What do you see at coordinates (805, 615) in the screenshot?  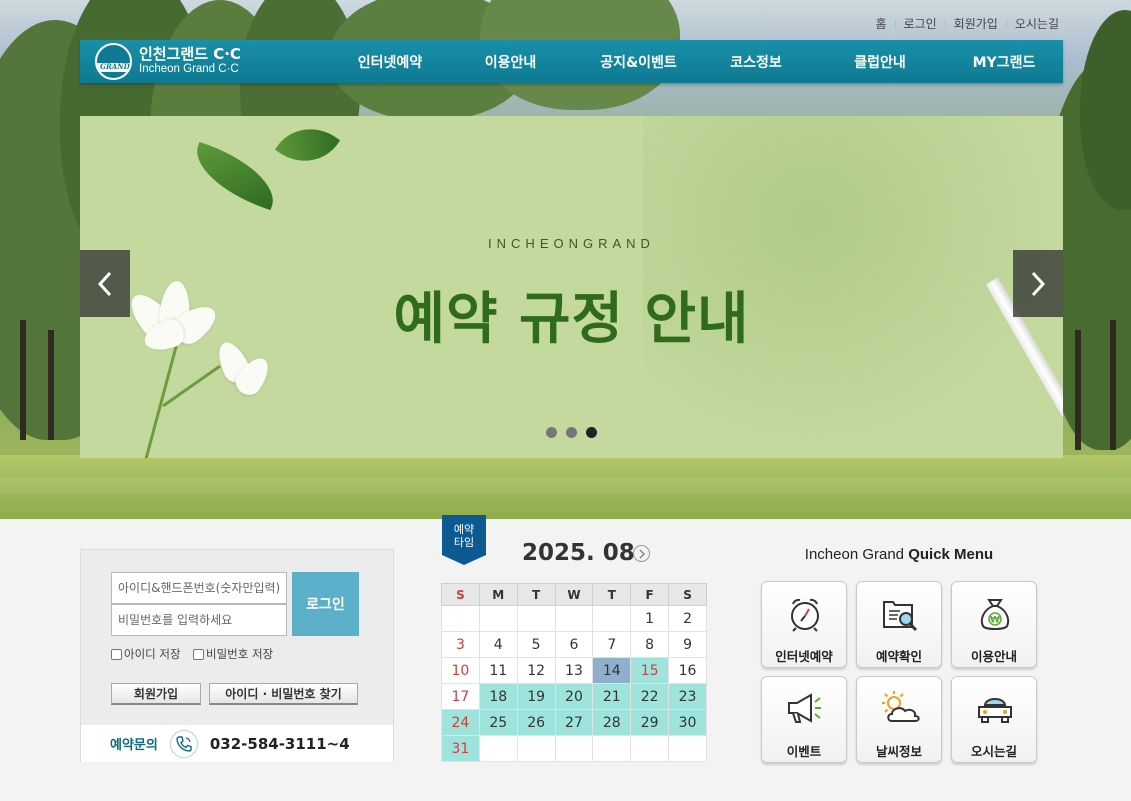 I see `alarm-clock-icon` at bounding box center [805, 615].